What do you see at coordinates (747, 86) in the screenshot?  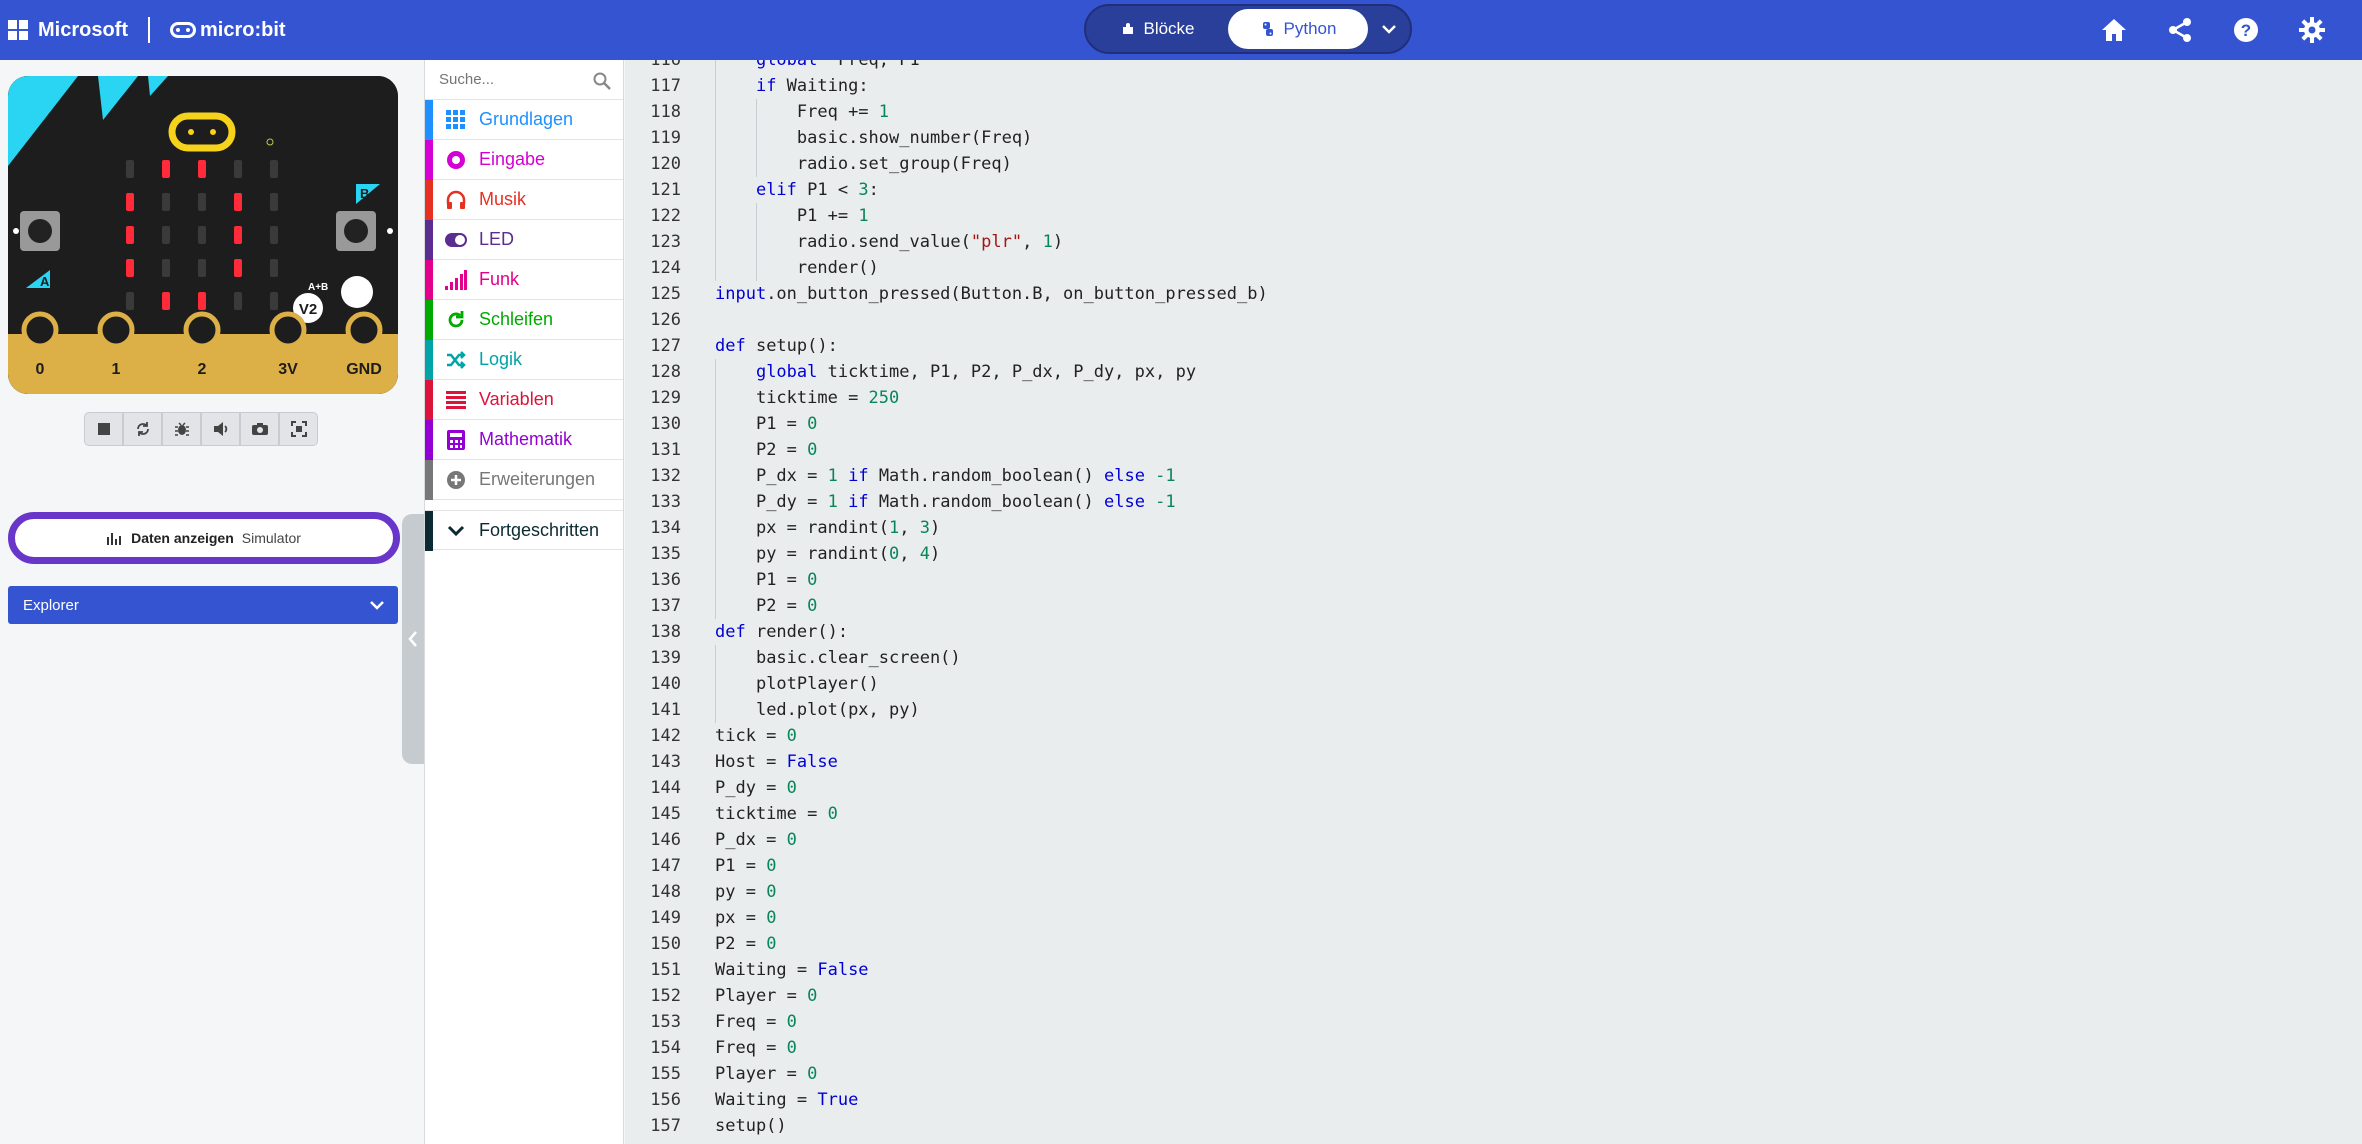 I see `code-line: 117 if Waiting:` at bounding box center [747, 86].